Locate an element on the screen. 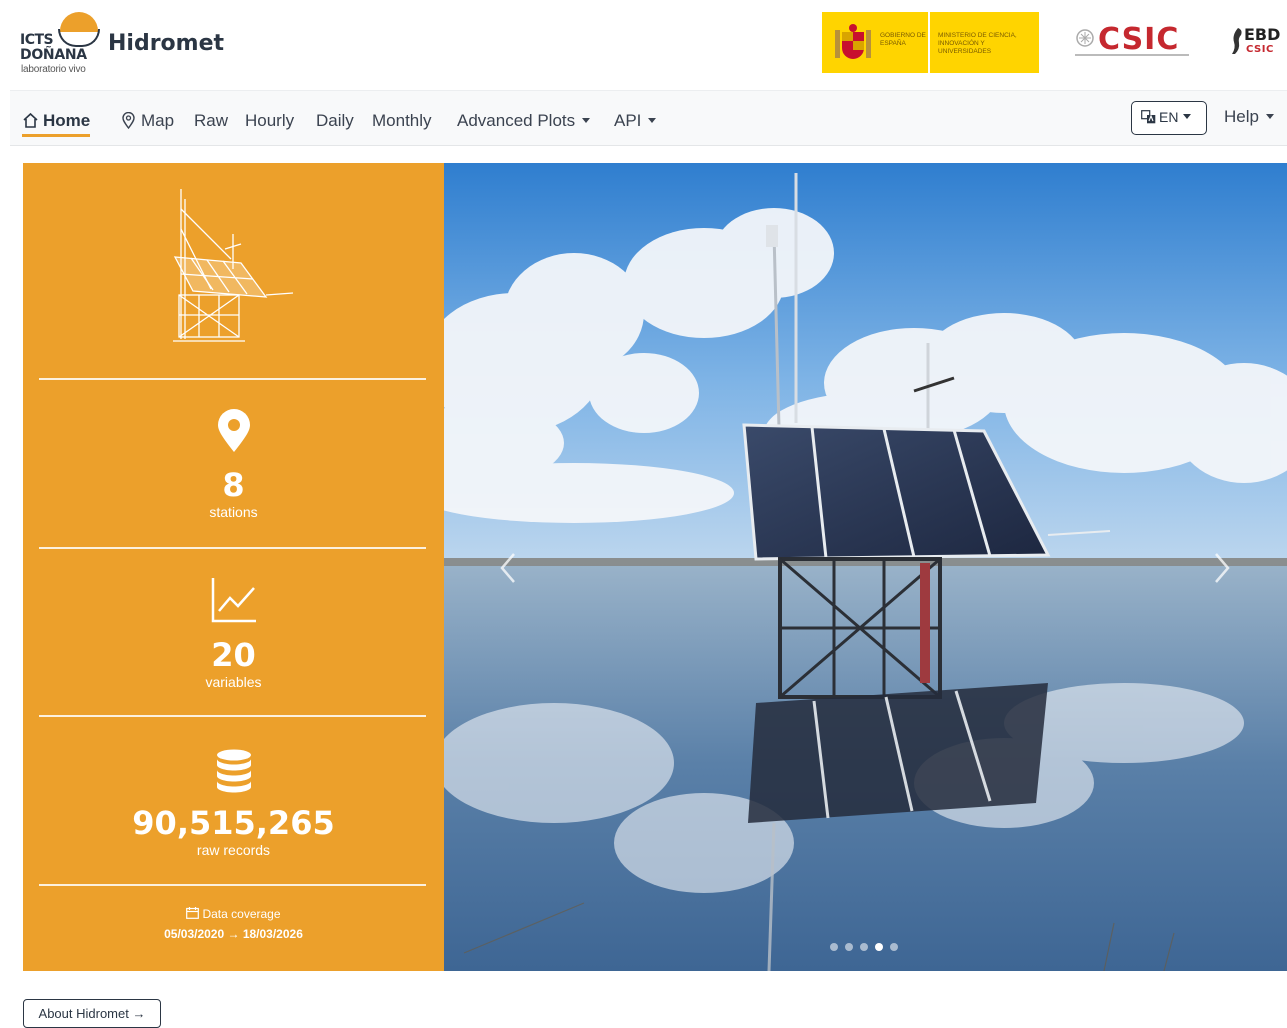  database-icon is located at coordinates (233, 771).